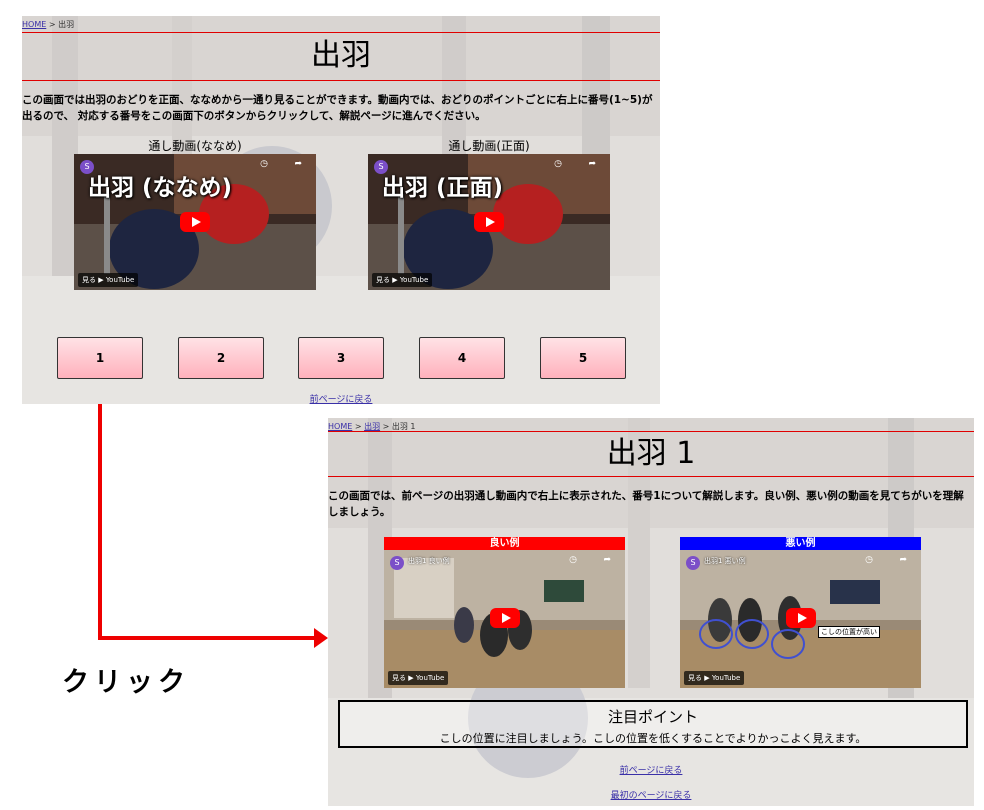 Image resolution: width=984 pixels, height=810 pixels. What do you see at coordinates (583, 358) in the screenshot?
I see `point-button-5: 5` at bounding box center [583, 358].